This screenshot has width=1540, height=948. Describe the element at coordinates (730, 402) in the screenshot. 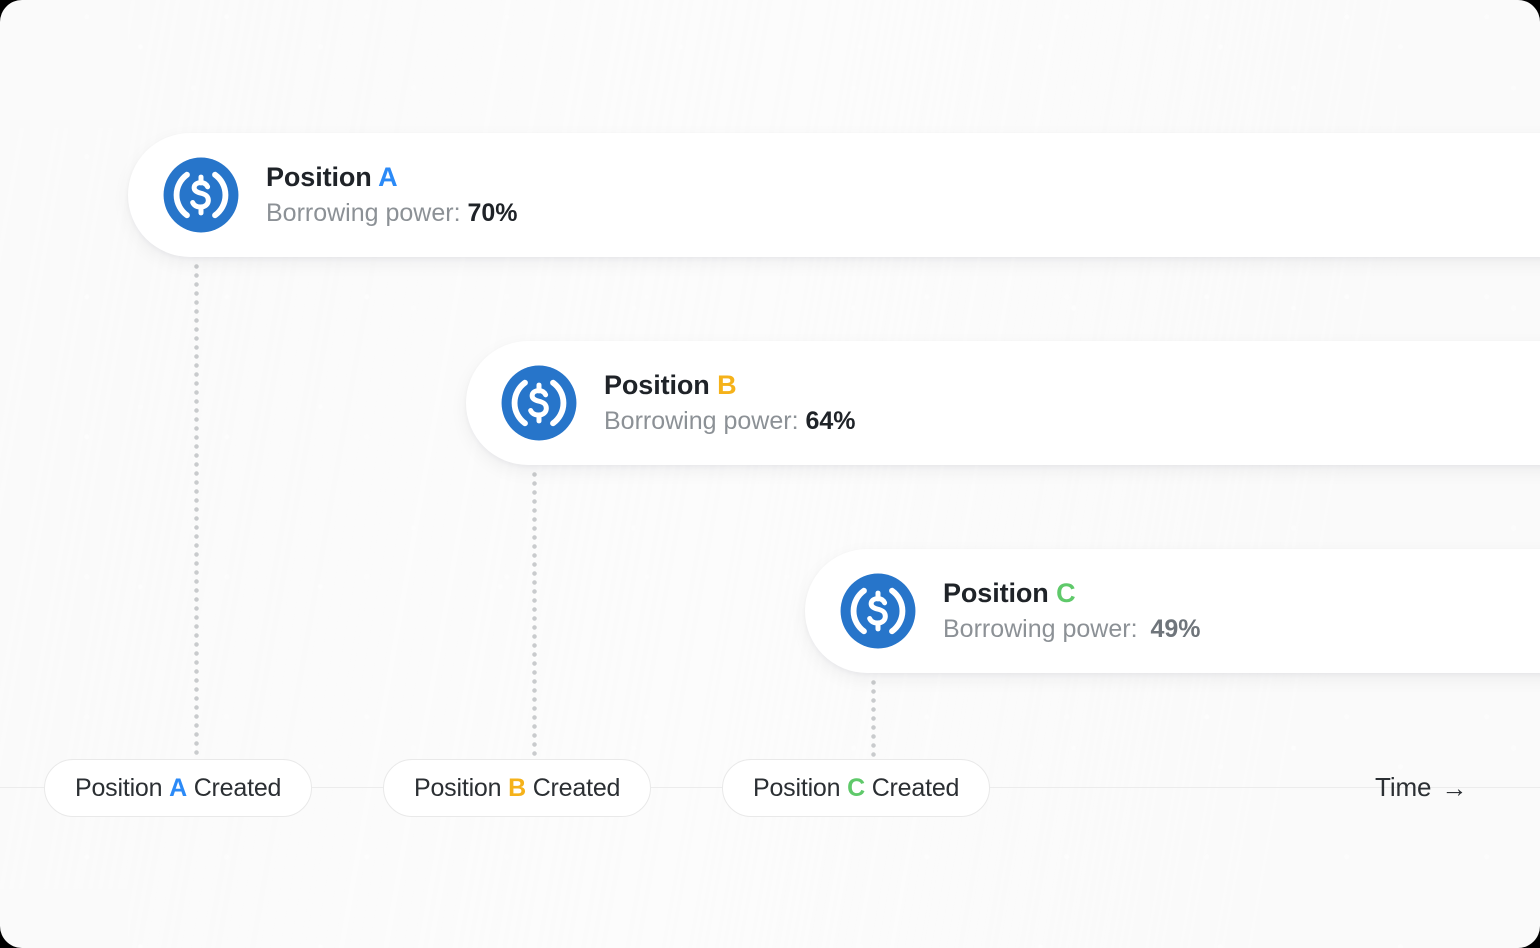

I see `position-card-b-text: Position B Borrowing power: 64%` at that location.